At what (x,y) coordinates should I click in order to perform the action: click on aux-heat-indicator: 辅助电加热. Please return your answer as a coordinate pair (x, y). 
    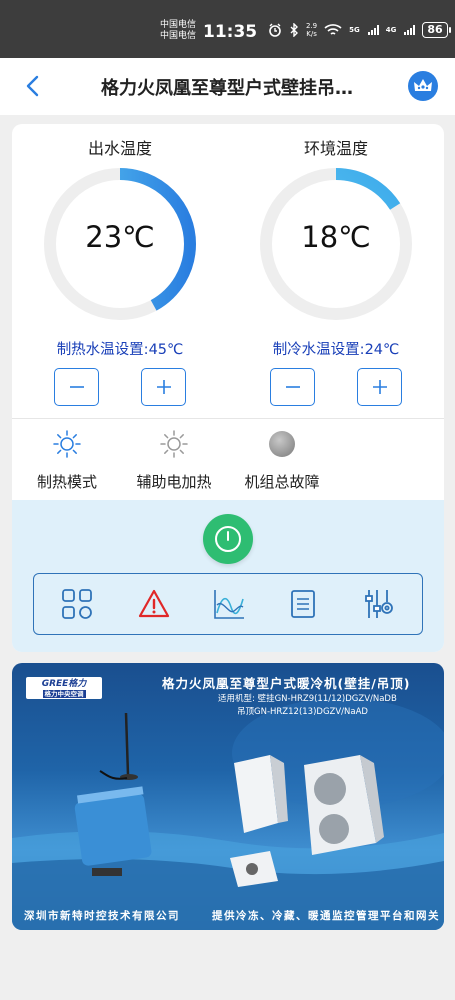
    Looking at the image, I should click on (174, 460).